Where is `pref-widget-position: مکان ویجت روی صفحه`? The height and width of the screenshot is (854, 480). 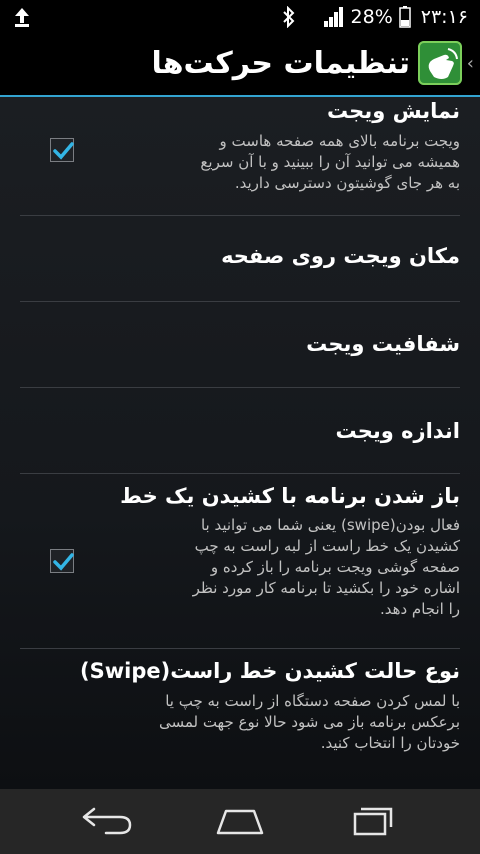
pref-widget-position: مکان ویجت روی صفحه is located at coordinates (240, 259).